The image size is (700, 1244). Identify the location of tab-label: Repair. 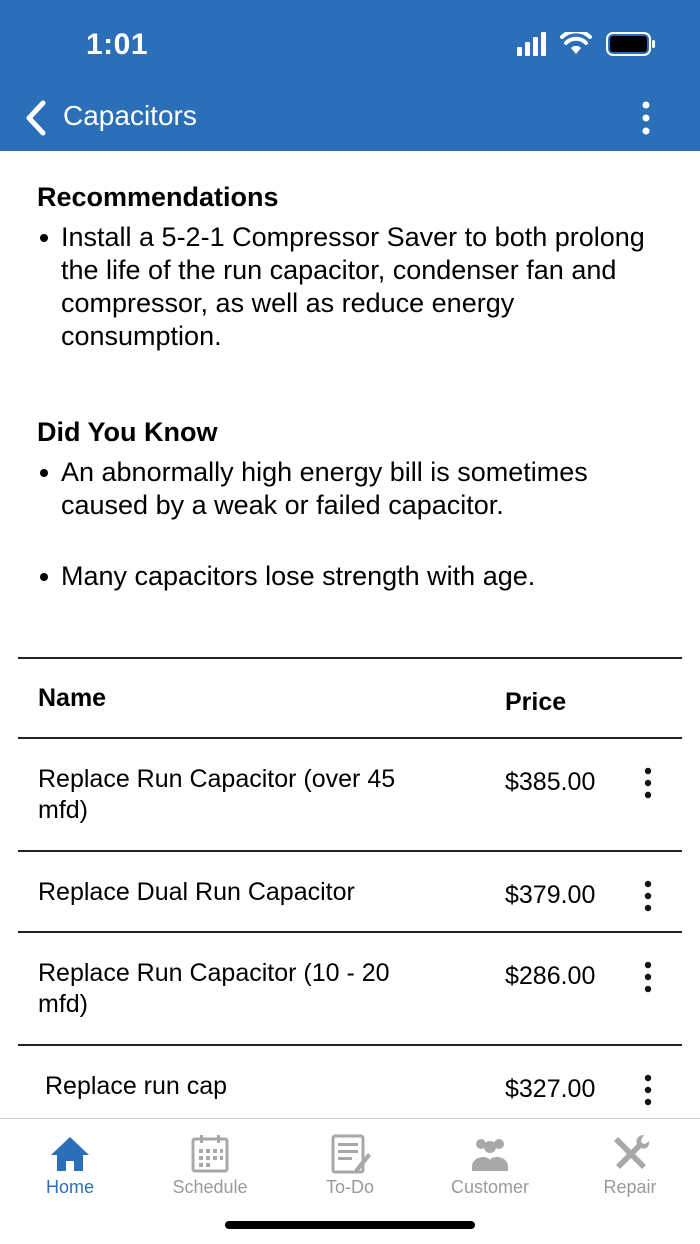
(630, 1187).